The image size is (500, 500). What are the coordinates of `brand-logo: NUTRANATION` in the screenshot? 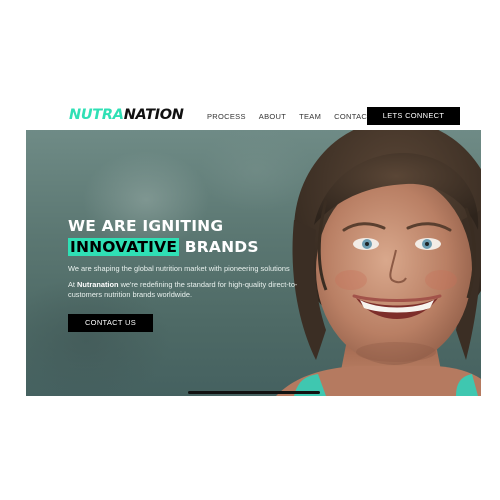 It's located at (126, 115).